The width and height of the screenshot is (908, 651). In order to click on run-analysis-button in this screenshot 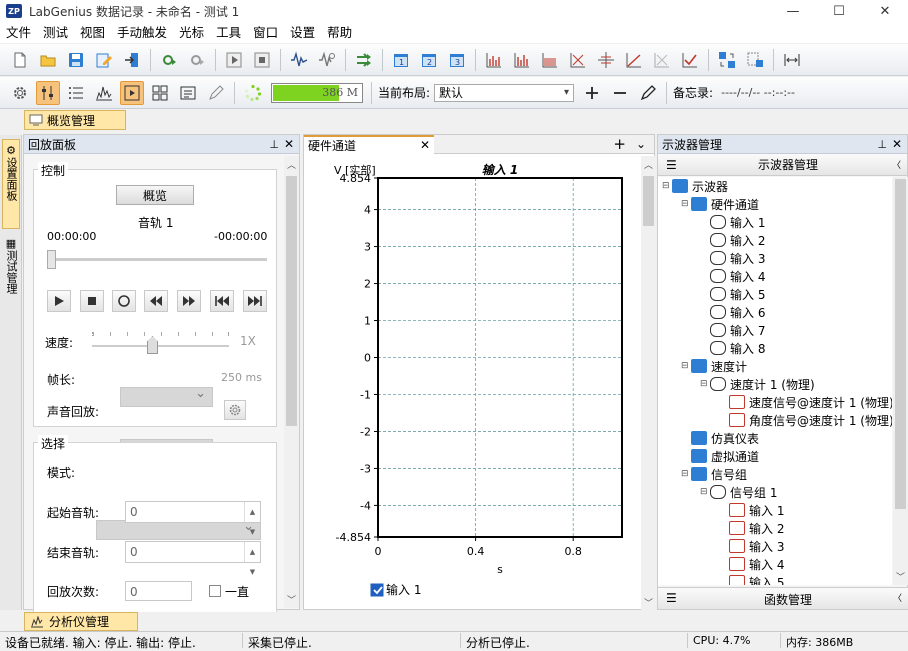, I will do `click(169, 60)`.